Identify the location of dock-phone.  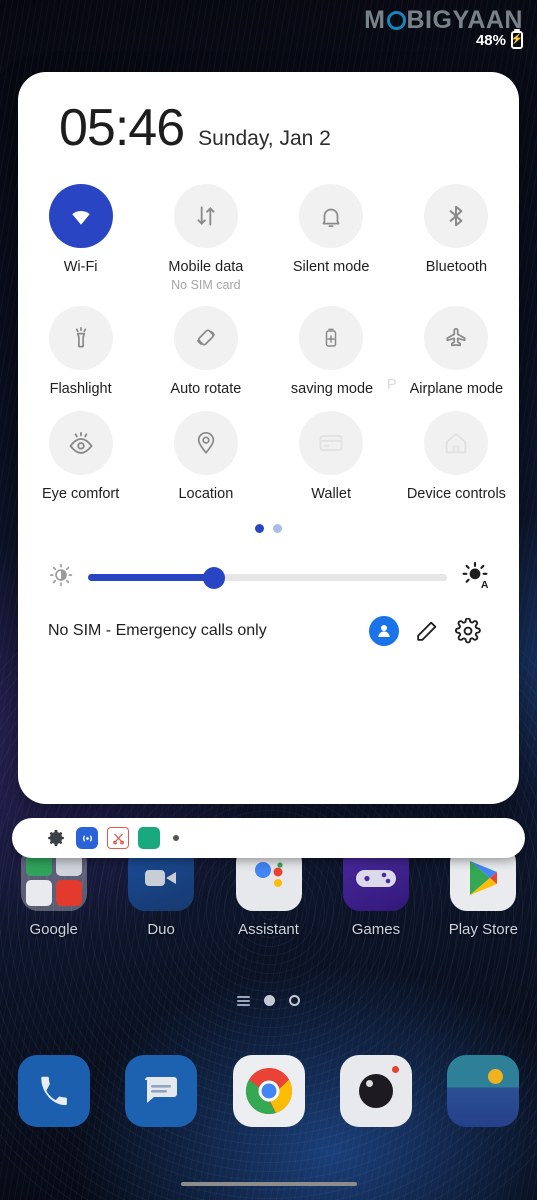
(53, 1091).